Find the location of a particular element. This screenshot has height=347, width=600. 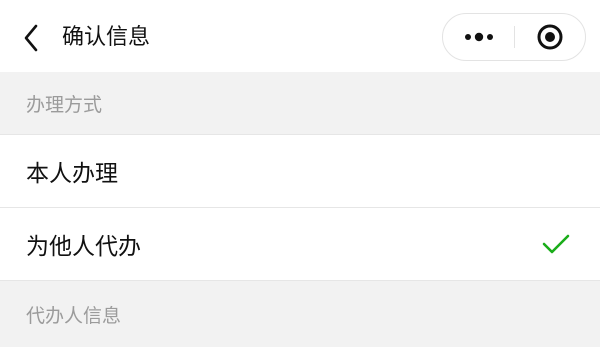

option-label: 本人办理 is located at coordinates (72, 174).